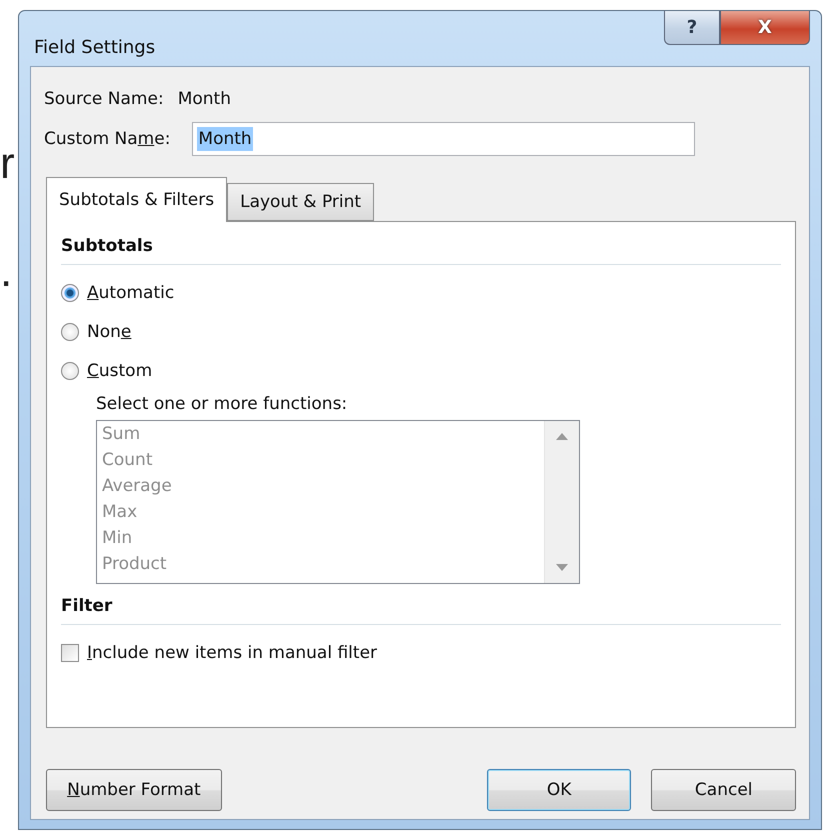 The height and width of the screenshot is (836, 832). What do you see at coordinates (104, 99) in the screenshot?
I see `field-label: Source Name:` at bounding box center [104, 99].